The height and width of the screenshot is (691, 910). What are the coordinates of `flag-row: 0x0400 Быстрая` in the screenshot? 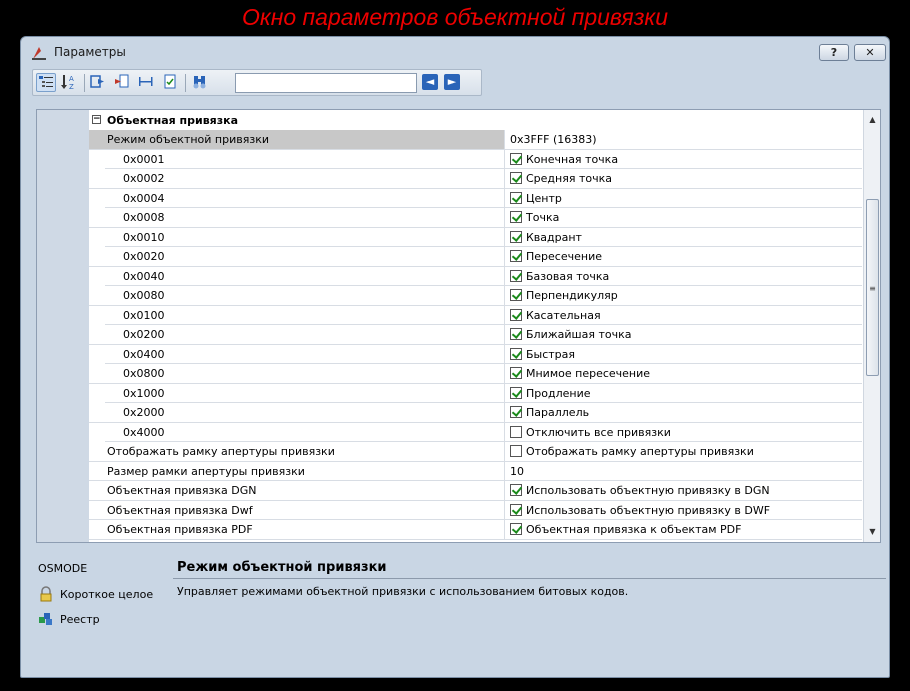 It's located at (475, 354).